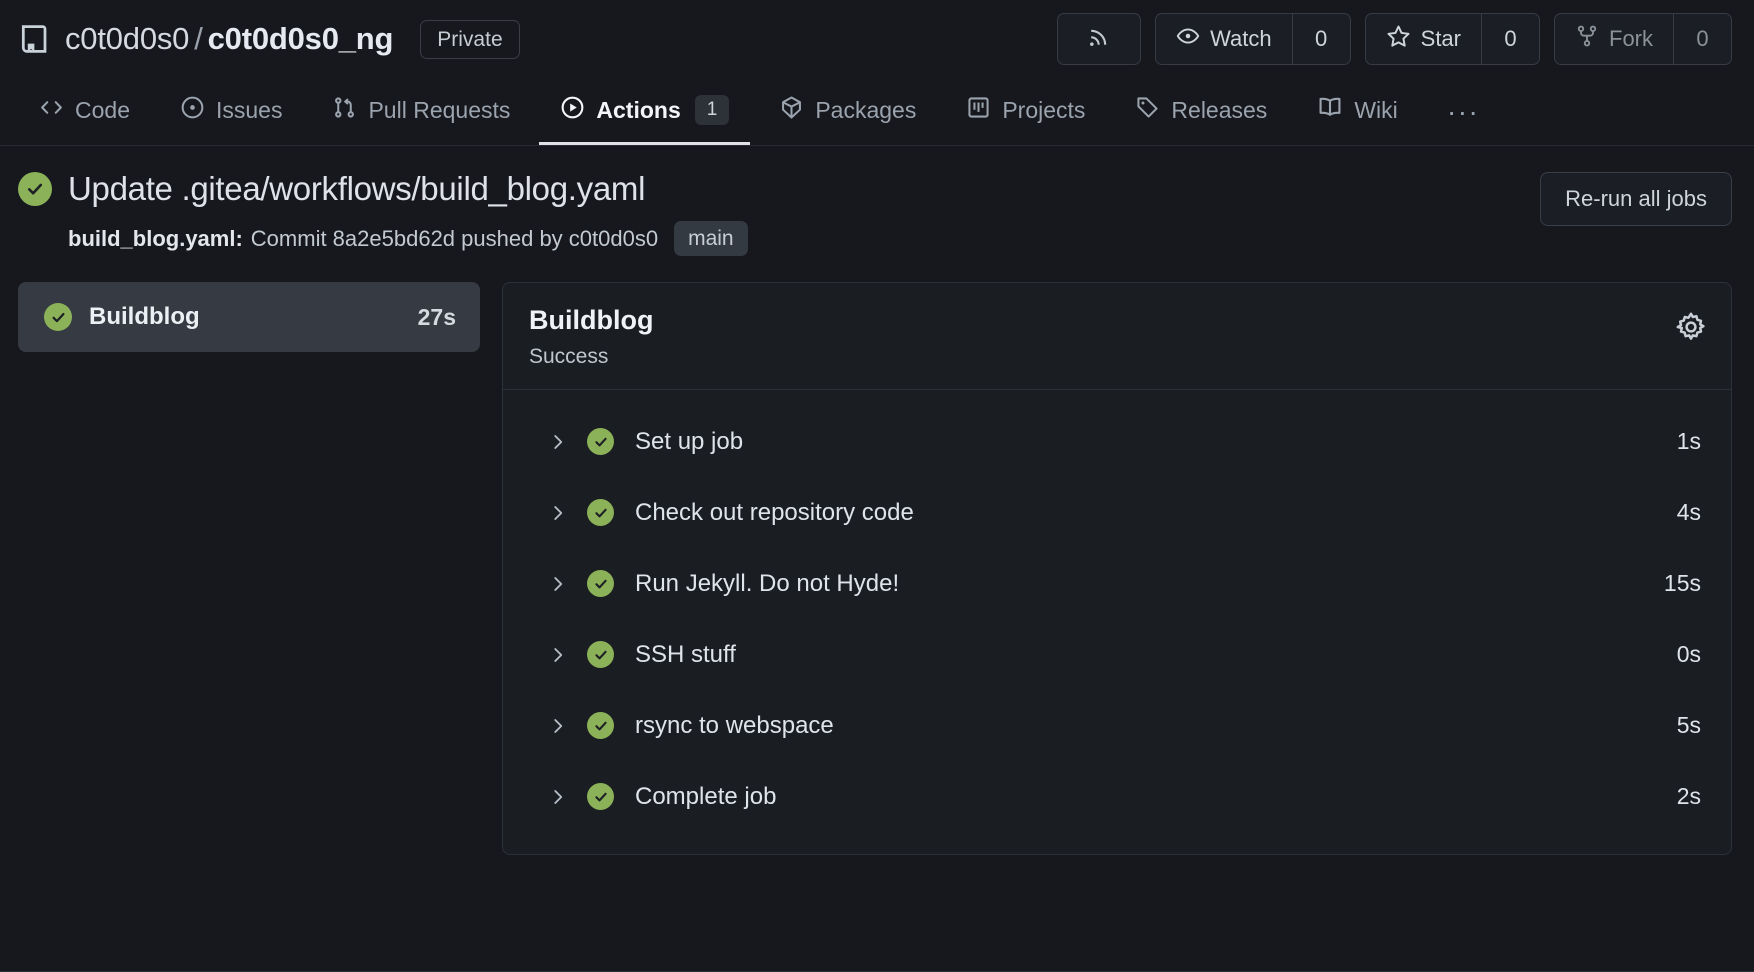  Describe the element at coordinates (638, 109) in the screenshot. I see `tab-actions-label: Actions` at that location.